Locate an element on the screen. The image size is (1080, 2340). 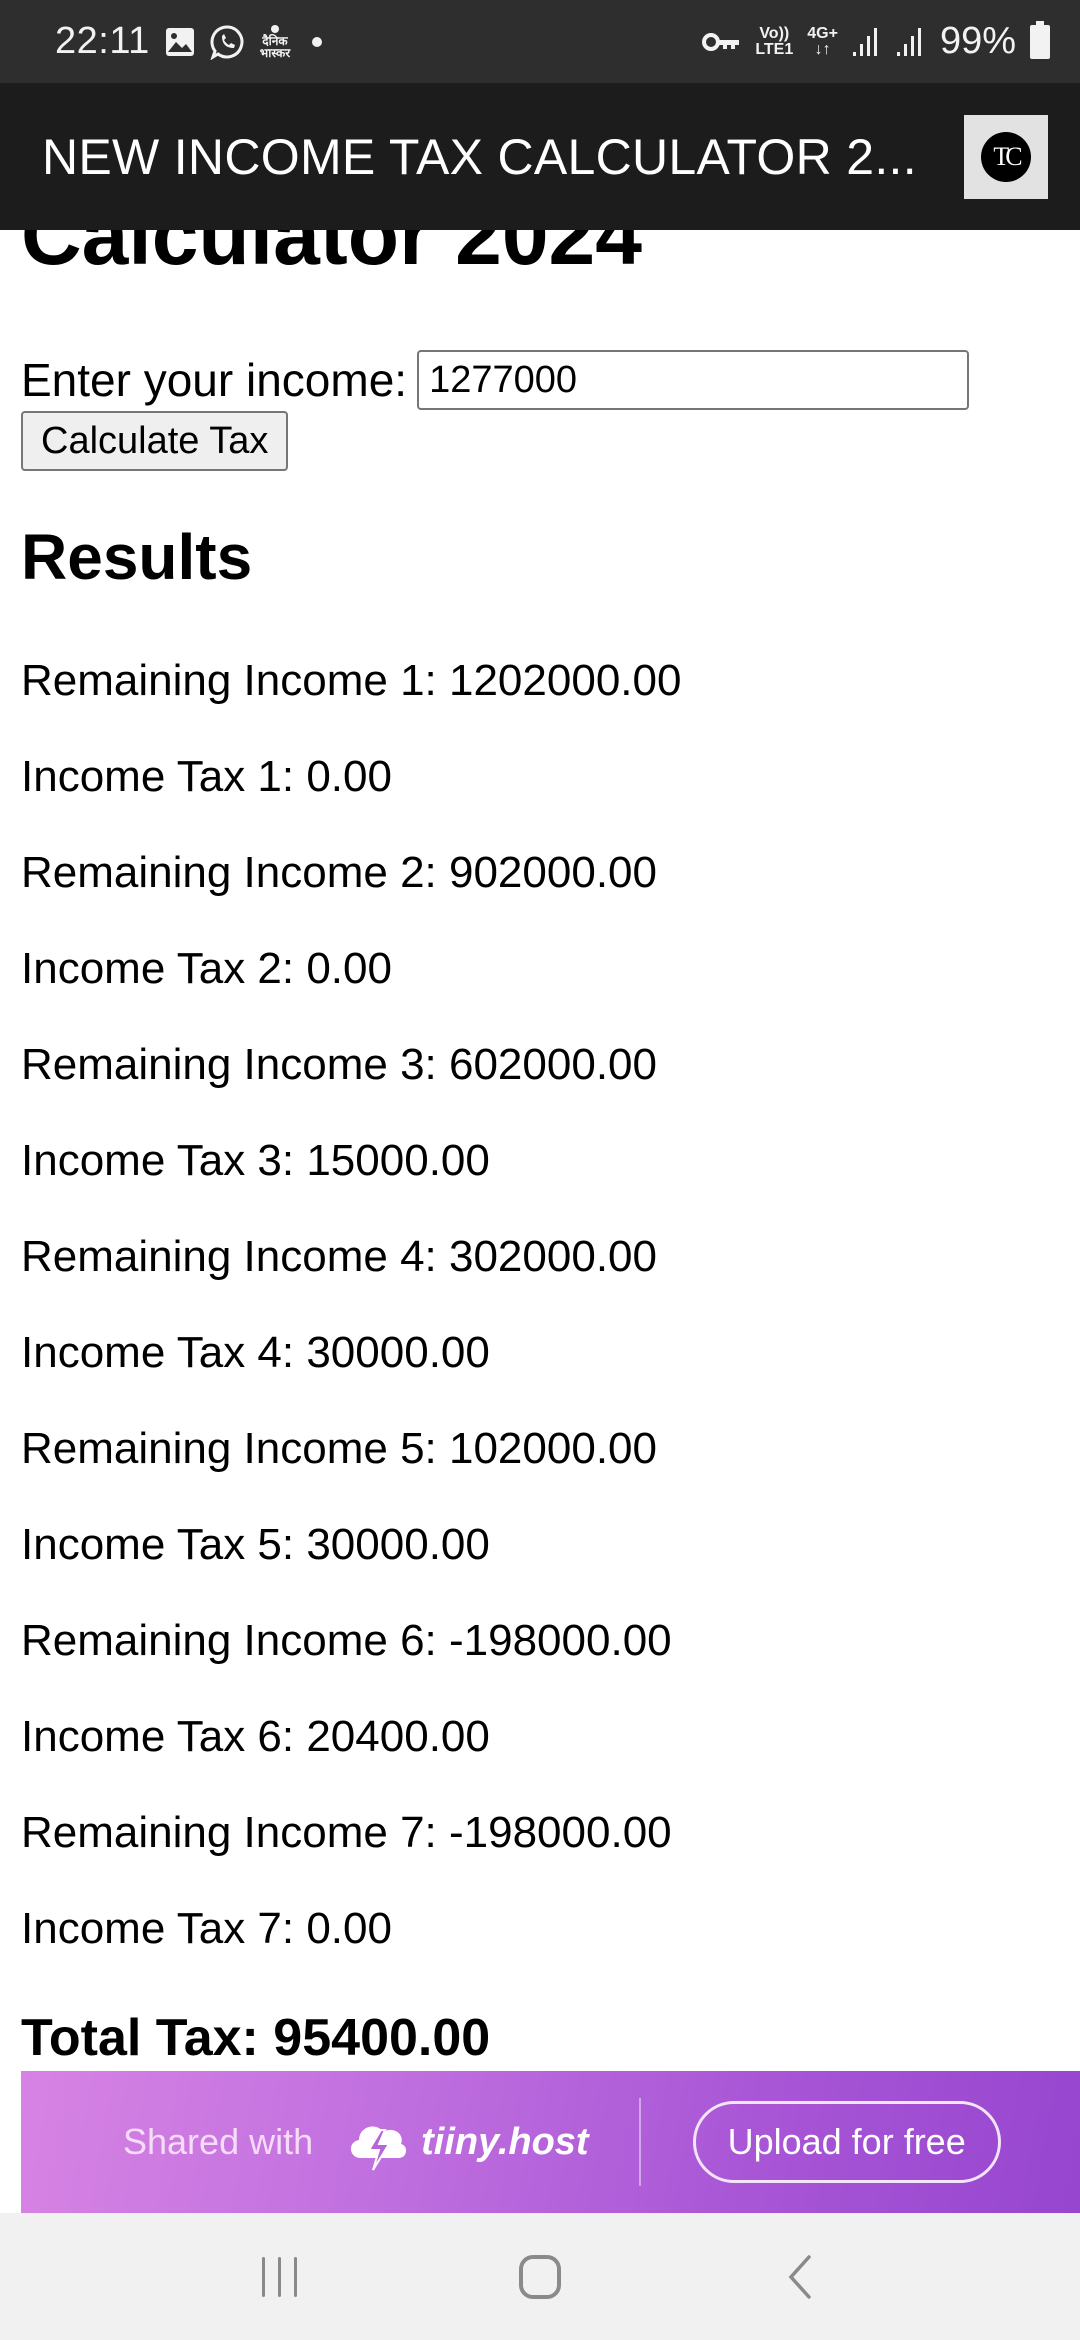
vpn-key-icon is located at coordinates (721, 42).